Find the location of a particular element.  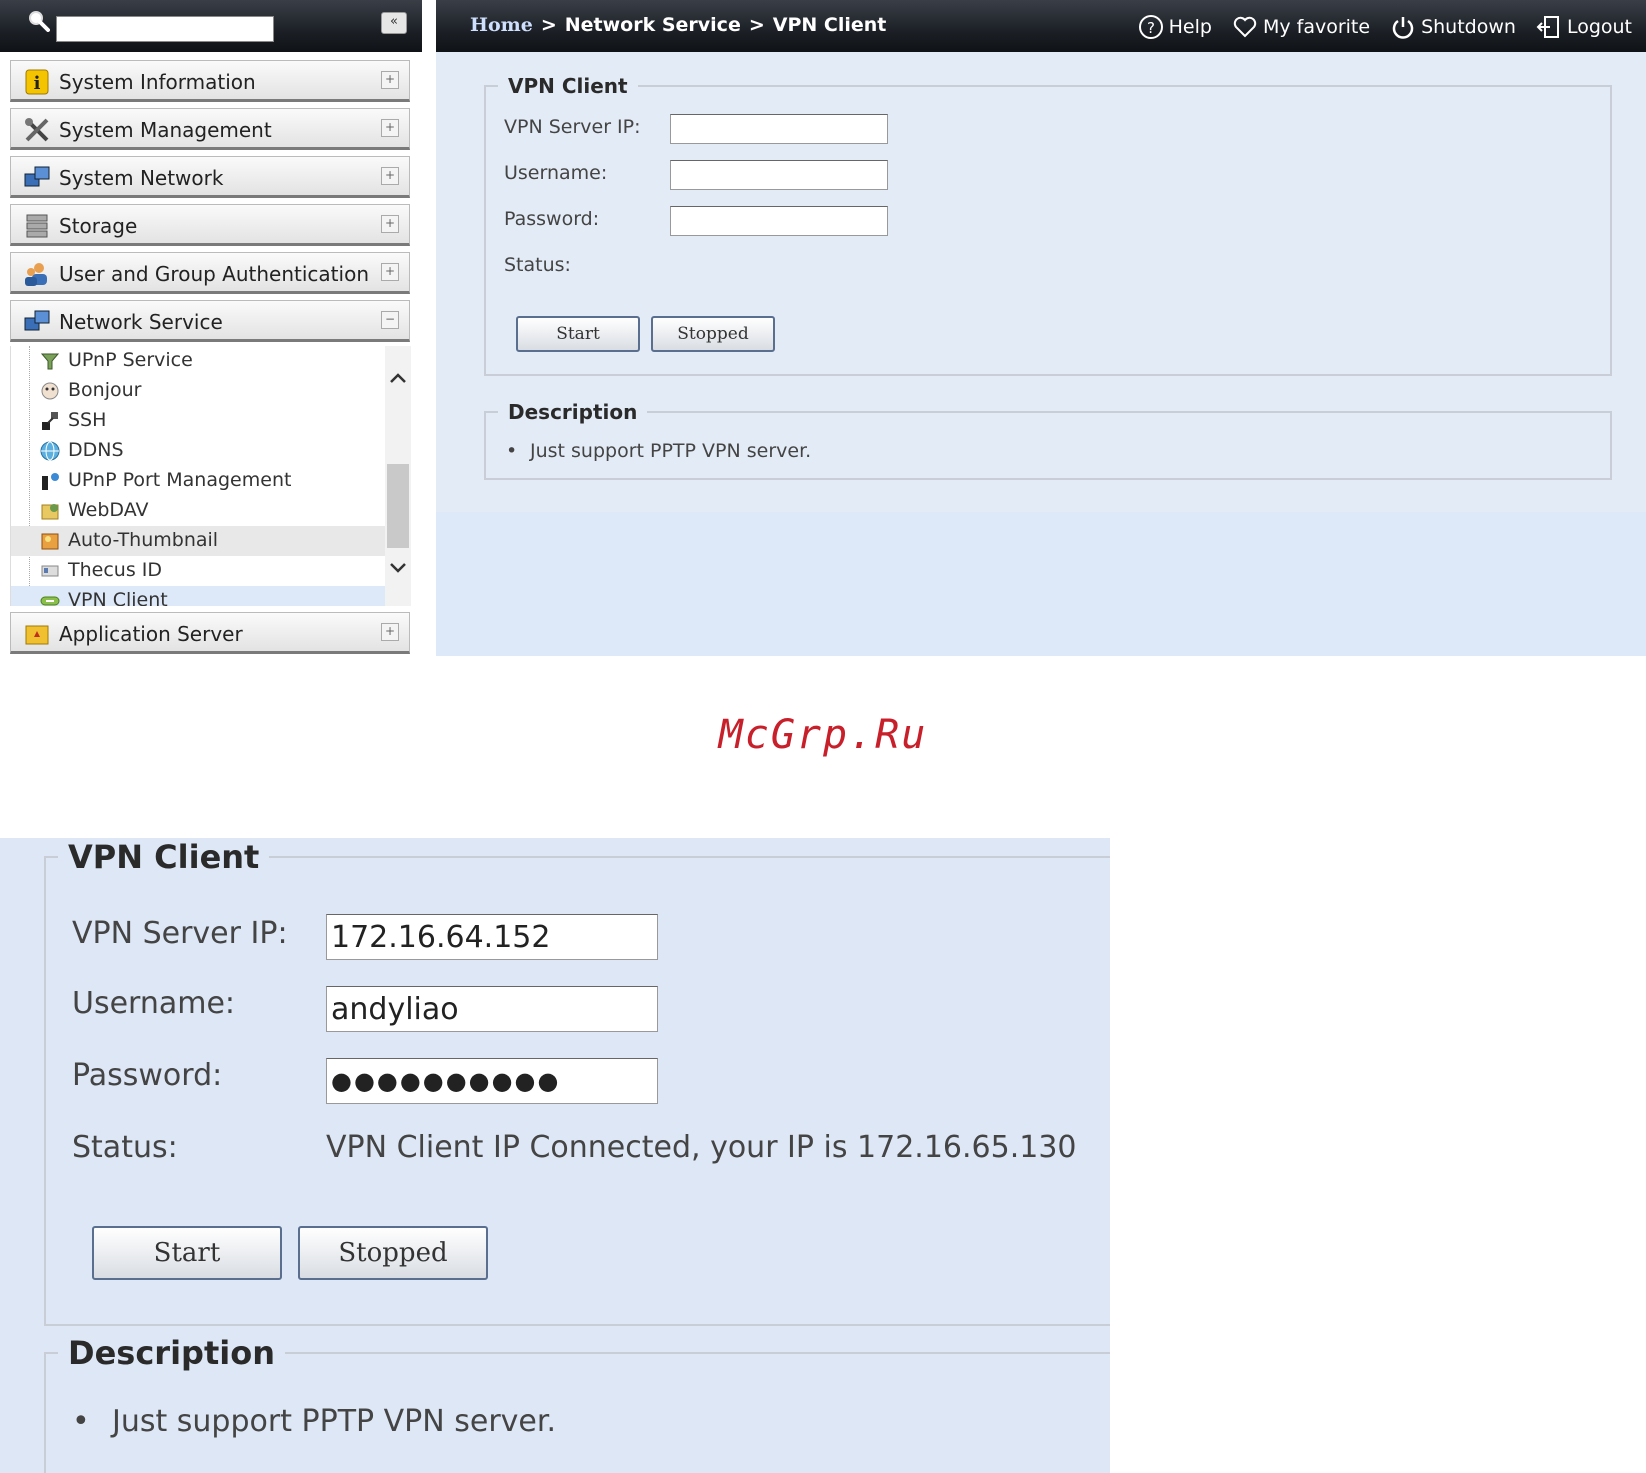

breadcrumb-section: Network Service is located at coordinates (653, 25).